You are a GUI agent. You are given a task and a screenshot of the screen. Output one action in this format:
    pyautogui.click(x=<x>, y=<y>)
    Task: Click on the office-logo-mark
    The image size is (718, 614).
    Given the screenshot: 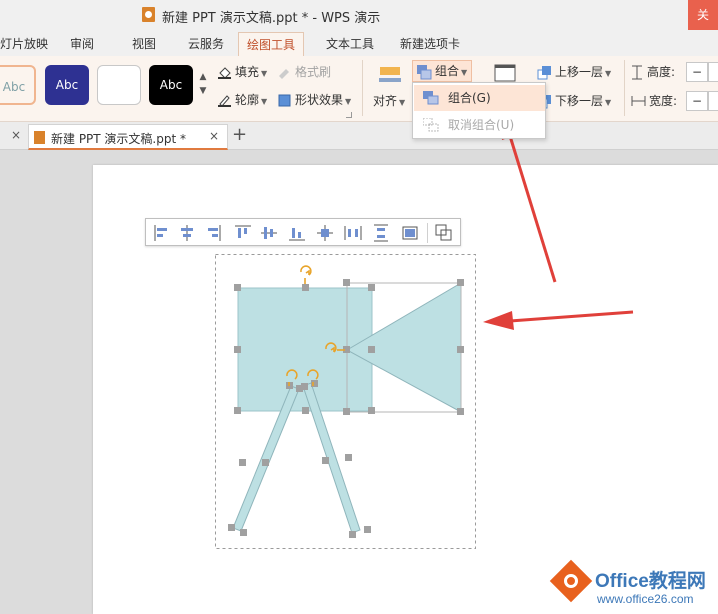 What is the action you would take?
    pyautogui.click(x=571, y=581)
    